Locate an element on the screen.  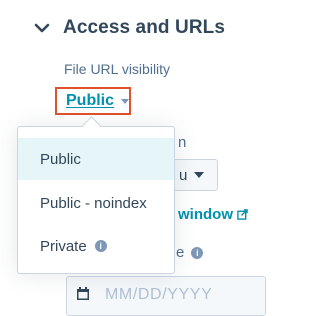
menu-item-label: Public is located at coordinates (60, 159).